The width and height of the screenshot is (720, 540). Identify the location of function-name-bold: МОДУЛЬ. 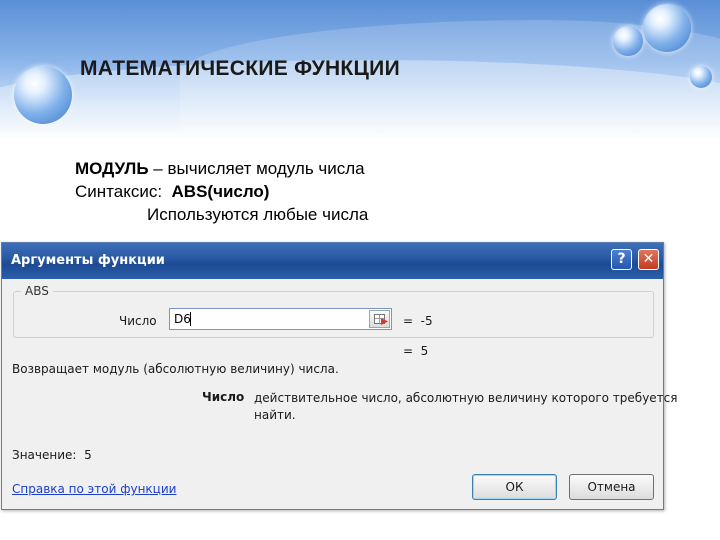
(112, 168).